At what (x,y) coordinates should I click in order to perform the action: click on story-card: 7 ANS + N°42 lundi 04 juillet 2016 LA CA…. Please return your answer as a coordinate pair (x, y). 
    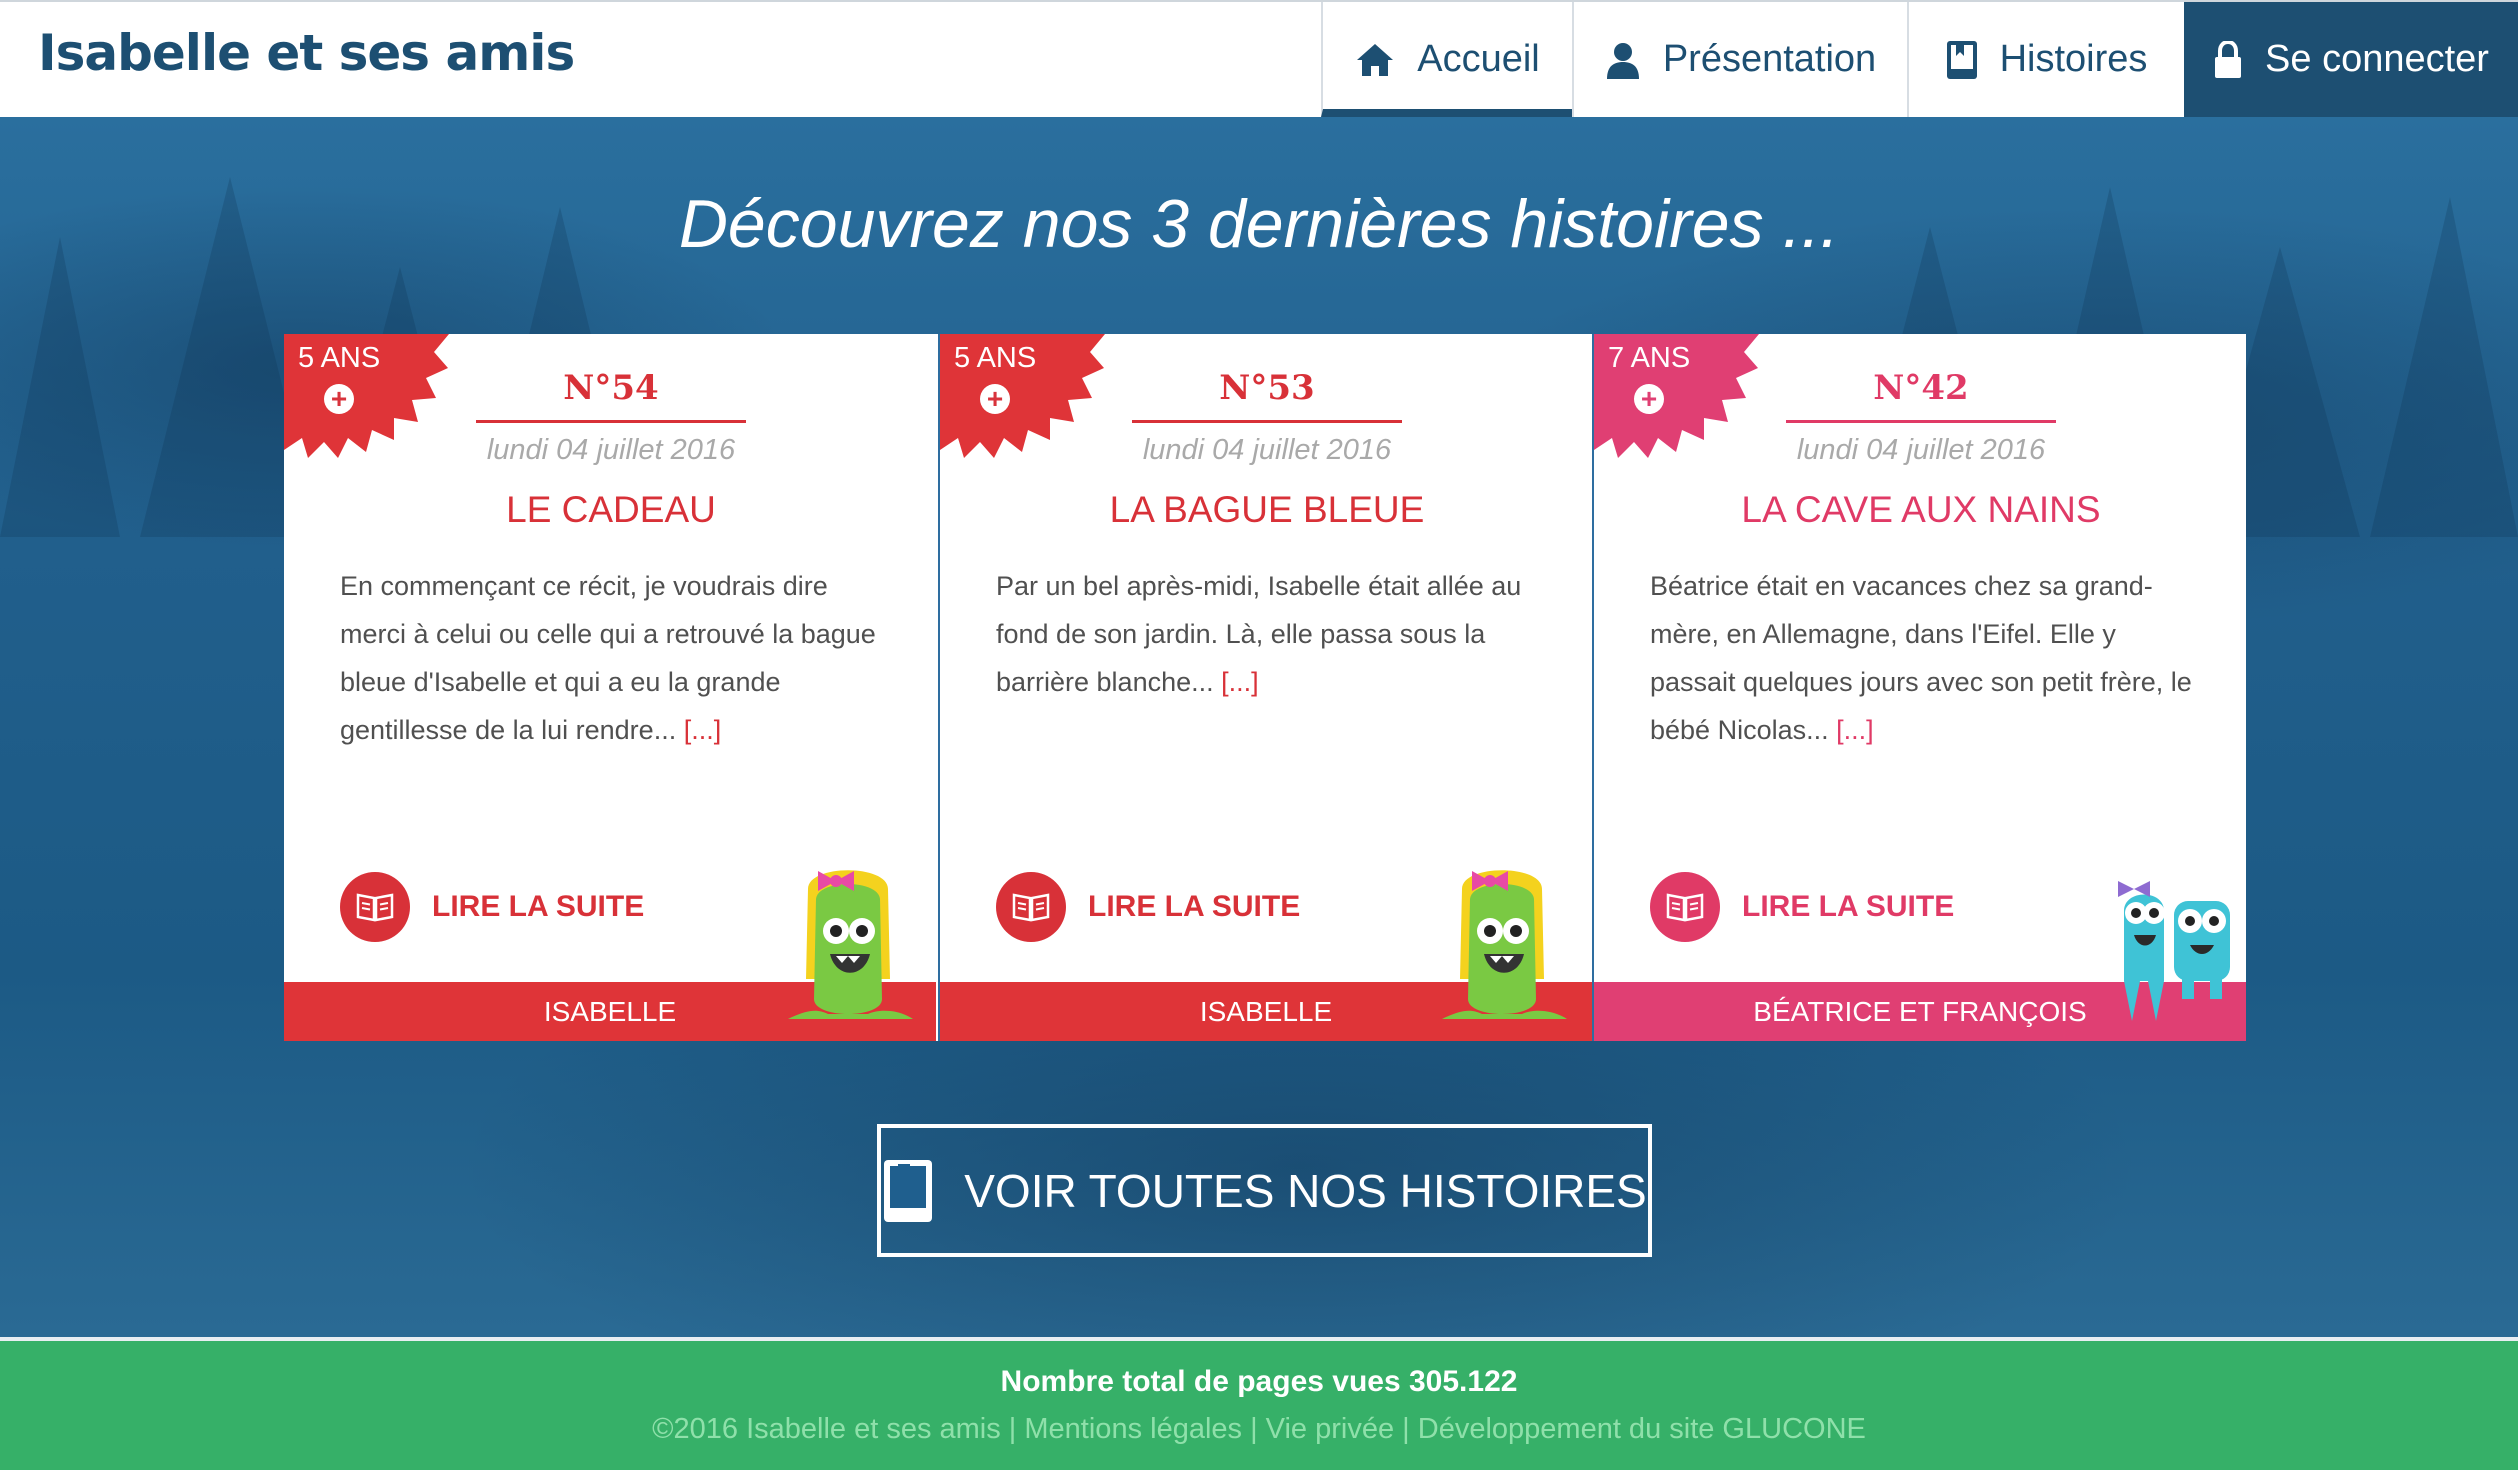
    Looking at the image, I should click on (1919, 687).